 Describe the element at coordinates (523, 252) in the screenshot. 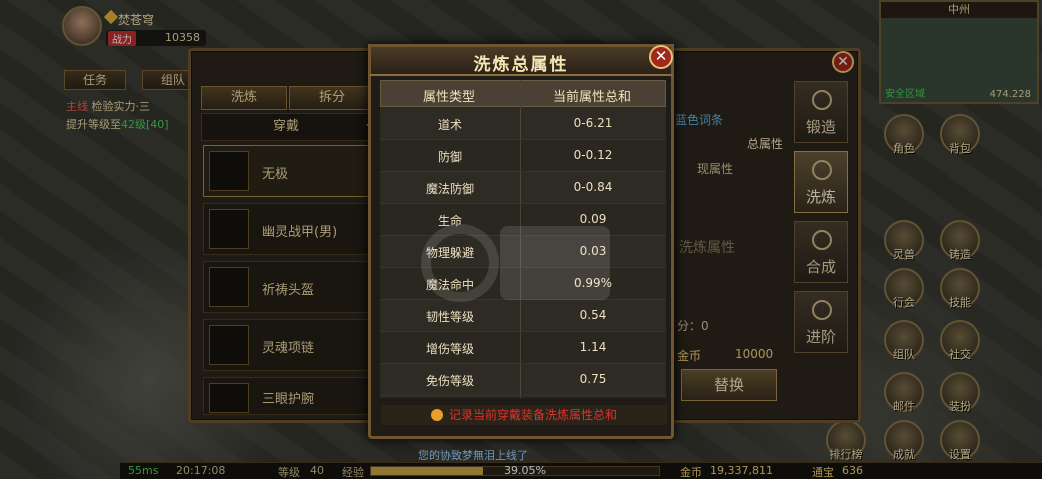

I see `table-row: 物理躲避 0.03` at that location.